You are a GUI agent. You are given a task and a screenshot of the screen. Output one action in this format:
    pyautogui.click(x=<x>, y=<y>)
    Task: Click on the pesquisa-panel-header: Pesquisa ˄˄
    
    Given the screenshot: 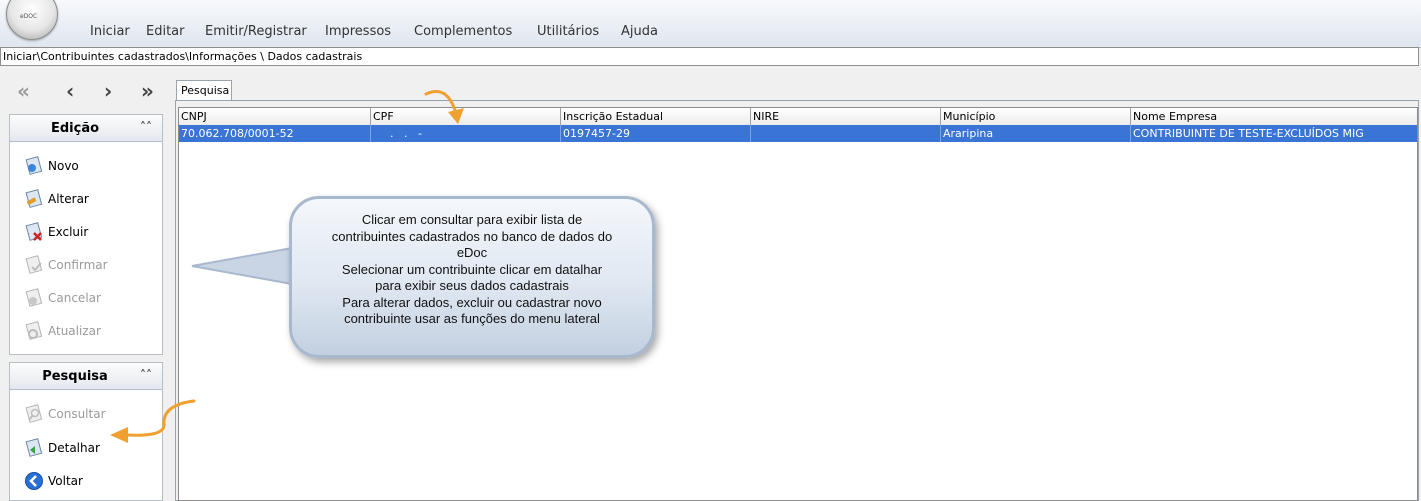 What is the action you would take?
    pyautogui.click(x=86, y=376)
    